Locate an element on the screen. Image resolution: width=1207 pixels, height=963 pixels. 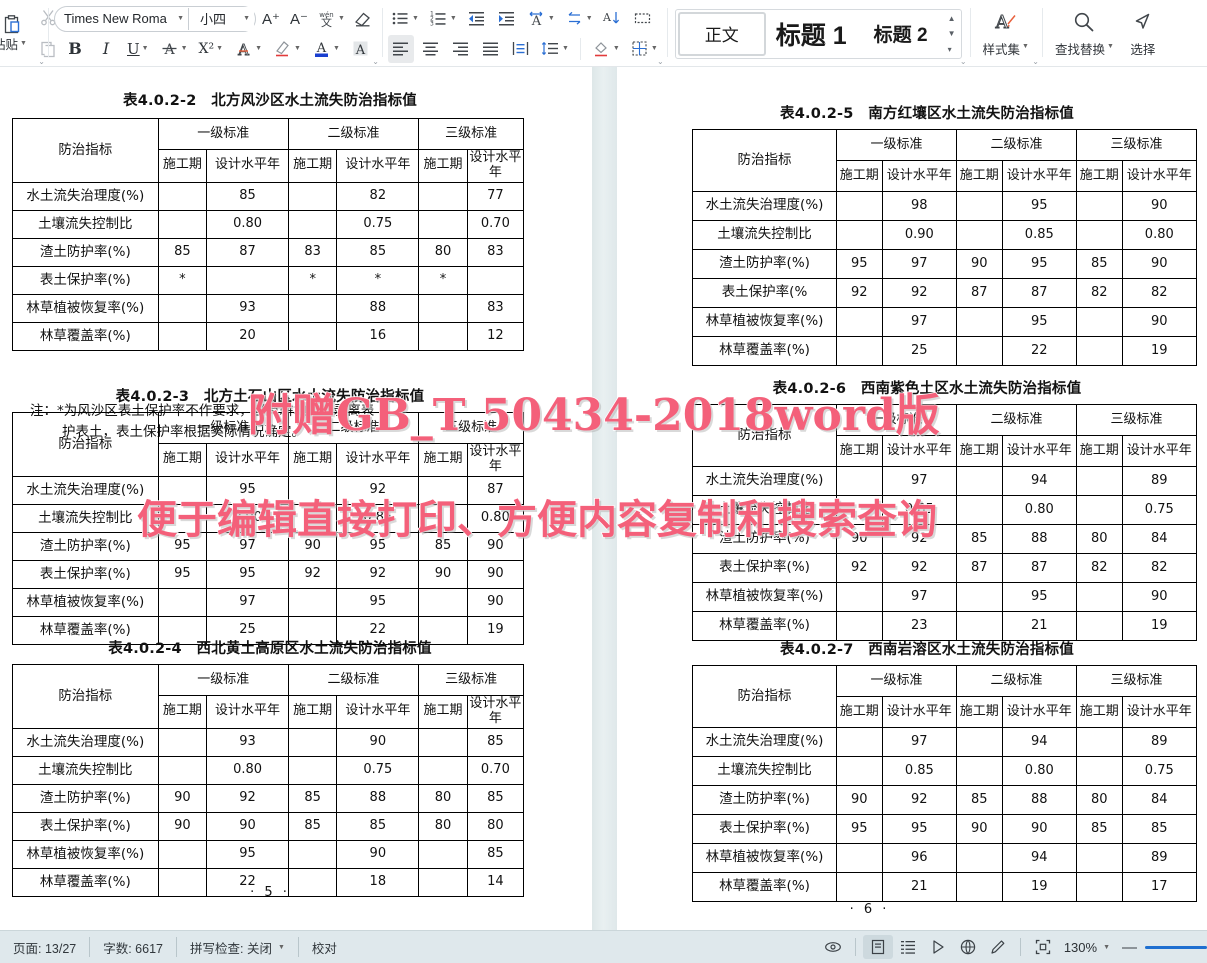
table-row: 表土保护率(% 92 92 87 87 82 82 is located at coordinates (945, 293).